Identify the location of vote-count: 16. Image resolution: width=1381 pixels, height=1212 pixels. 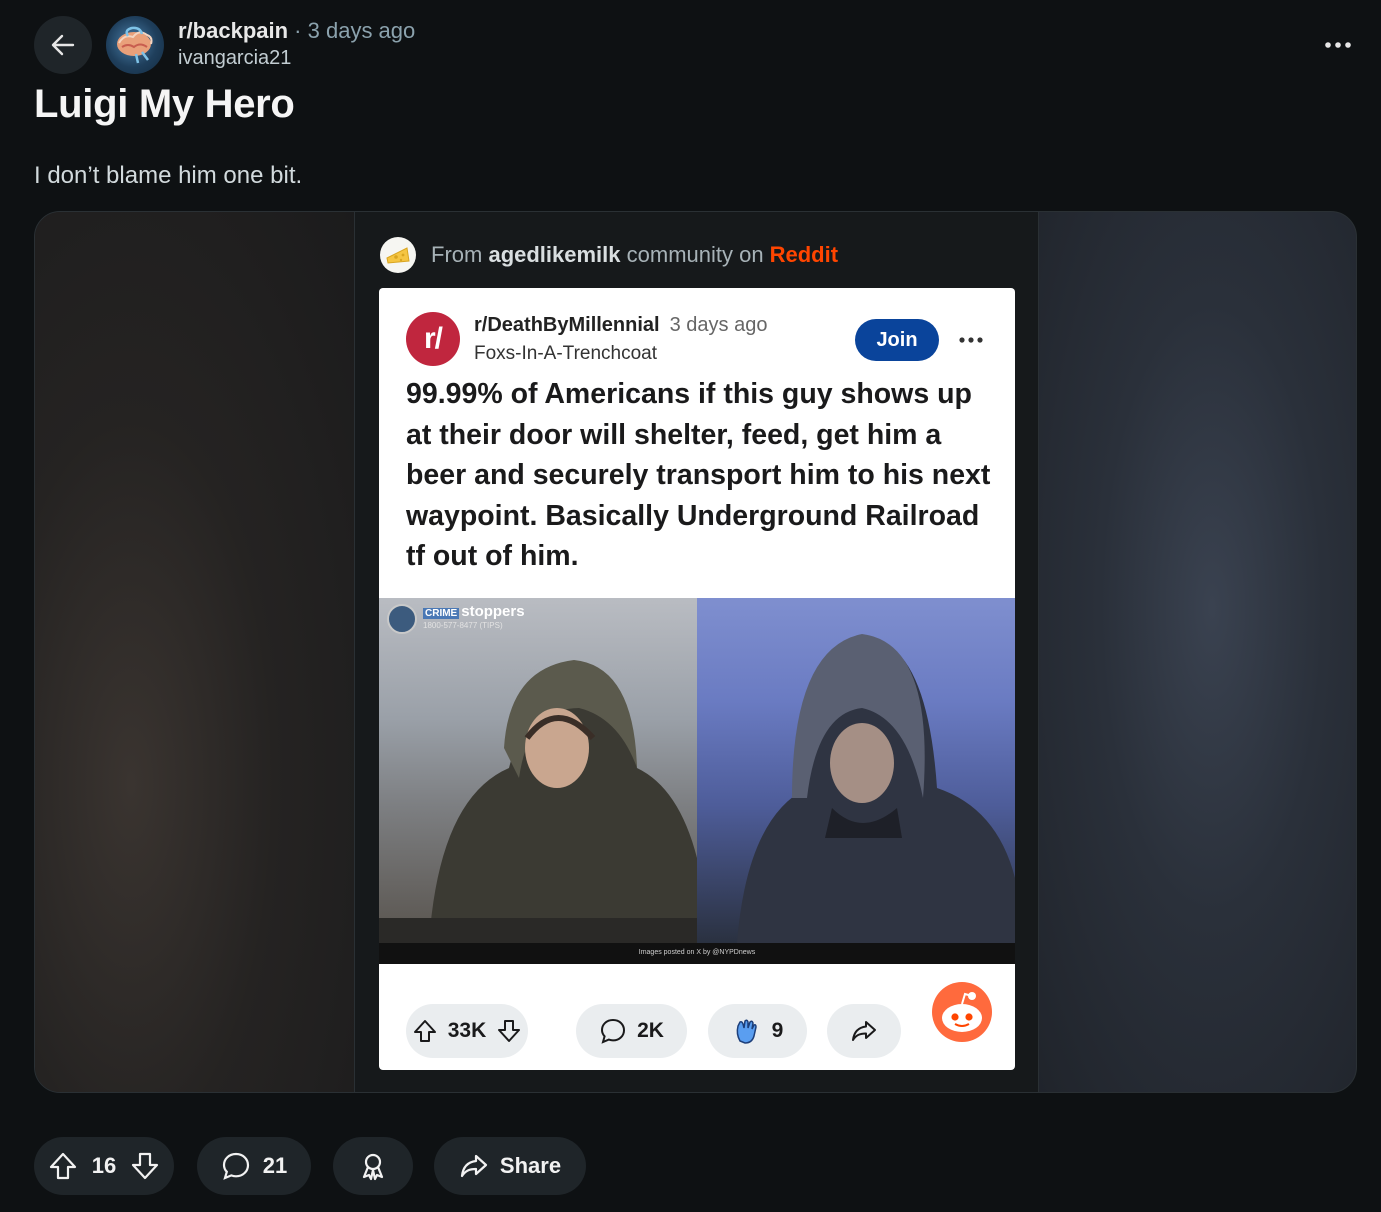
(104, 1165).